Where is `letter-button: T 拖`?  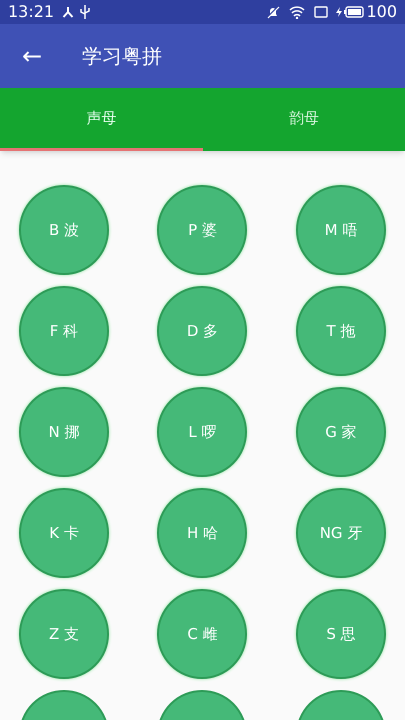
letter-button: T 拖 is located at coordinates (341, 331).